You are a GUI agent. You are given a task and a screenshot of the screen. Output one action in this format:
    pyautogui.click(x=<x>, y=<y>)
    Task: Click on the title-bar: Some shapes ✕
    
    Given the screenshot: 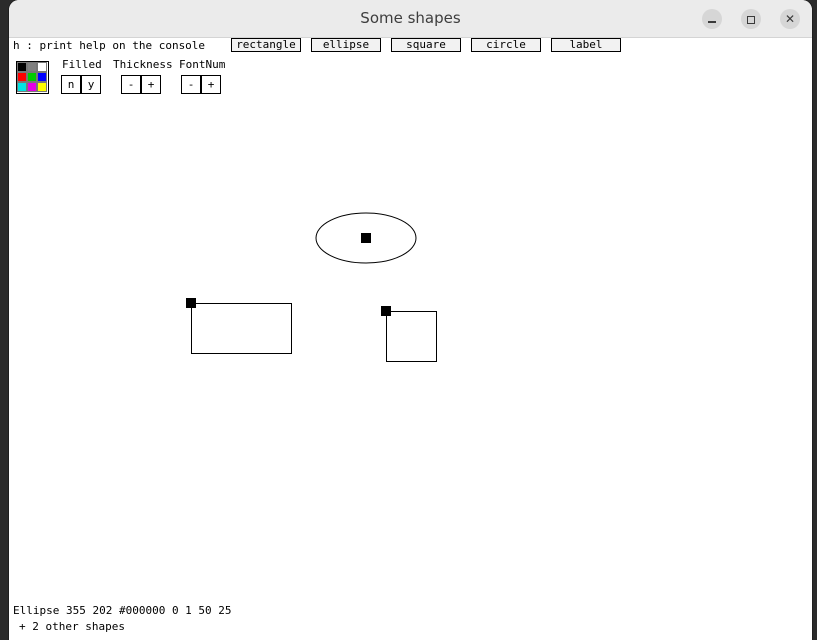 What is the action you would take?
    pyautogui.click(x=410, y=19)
    